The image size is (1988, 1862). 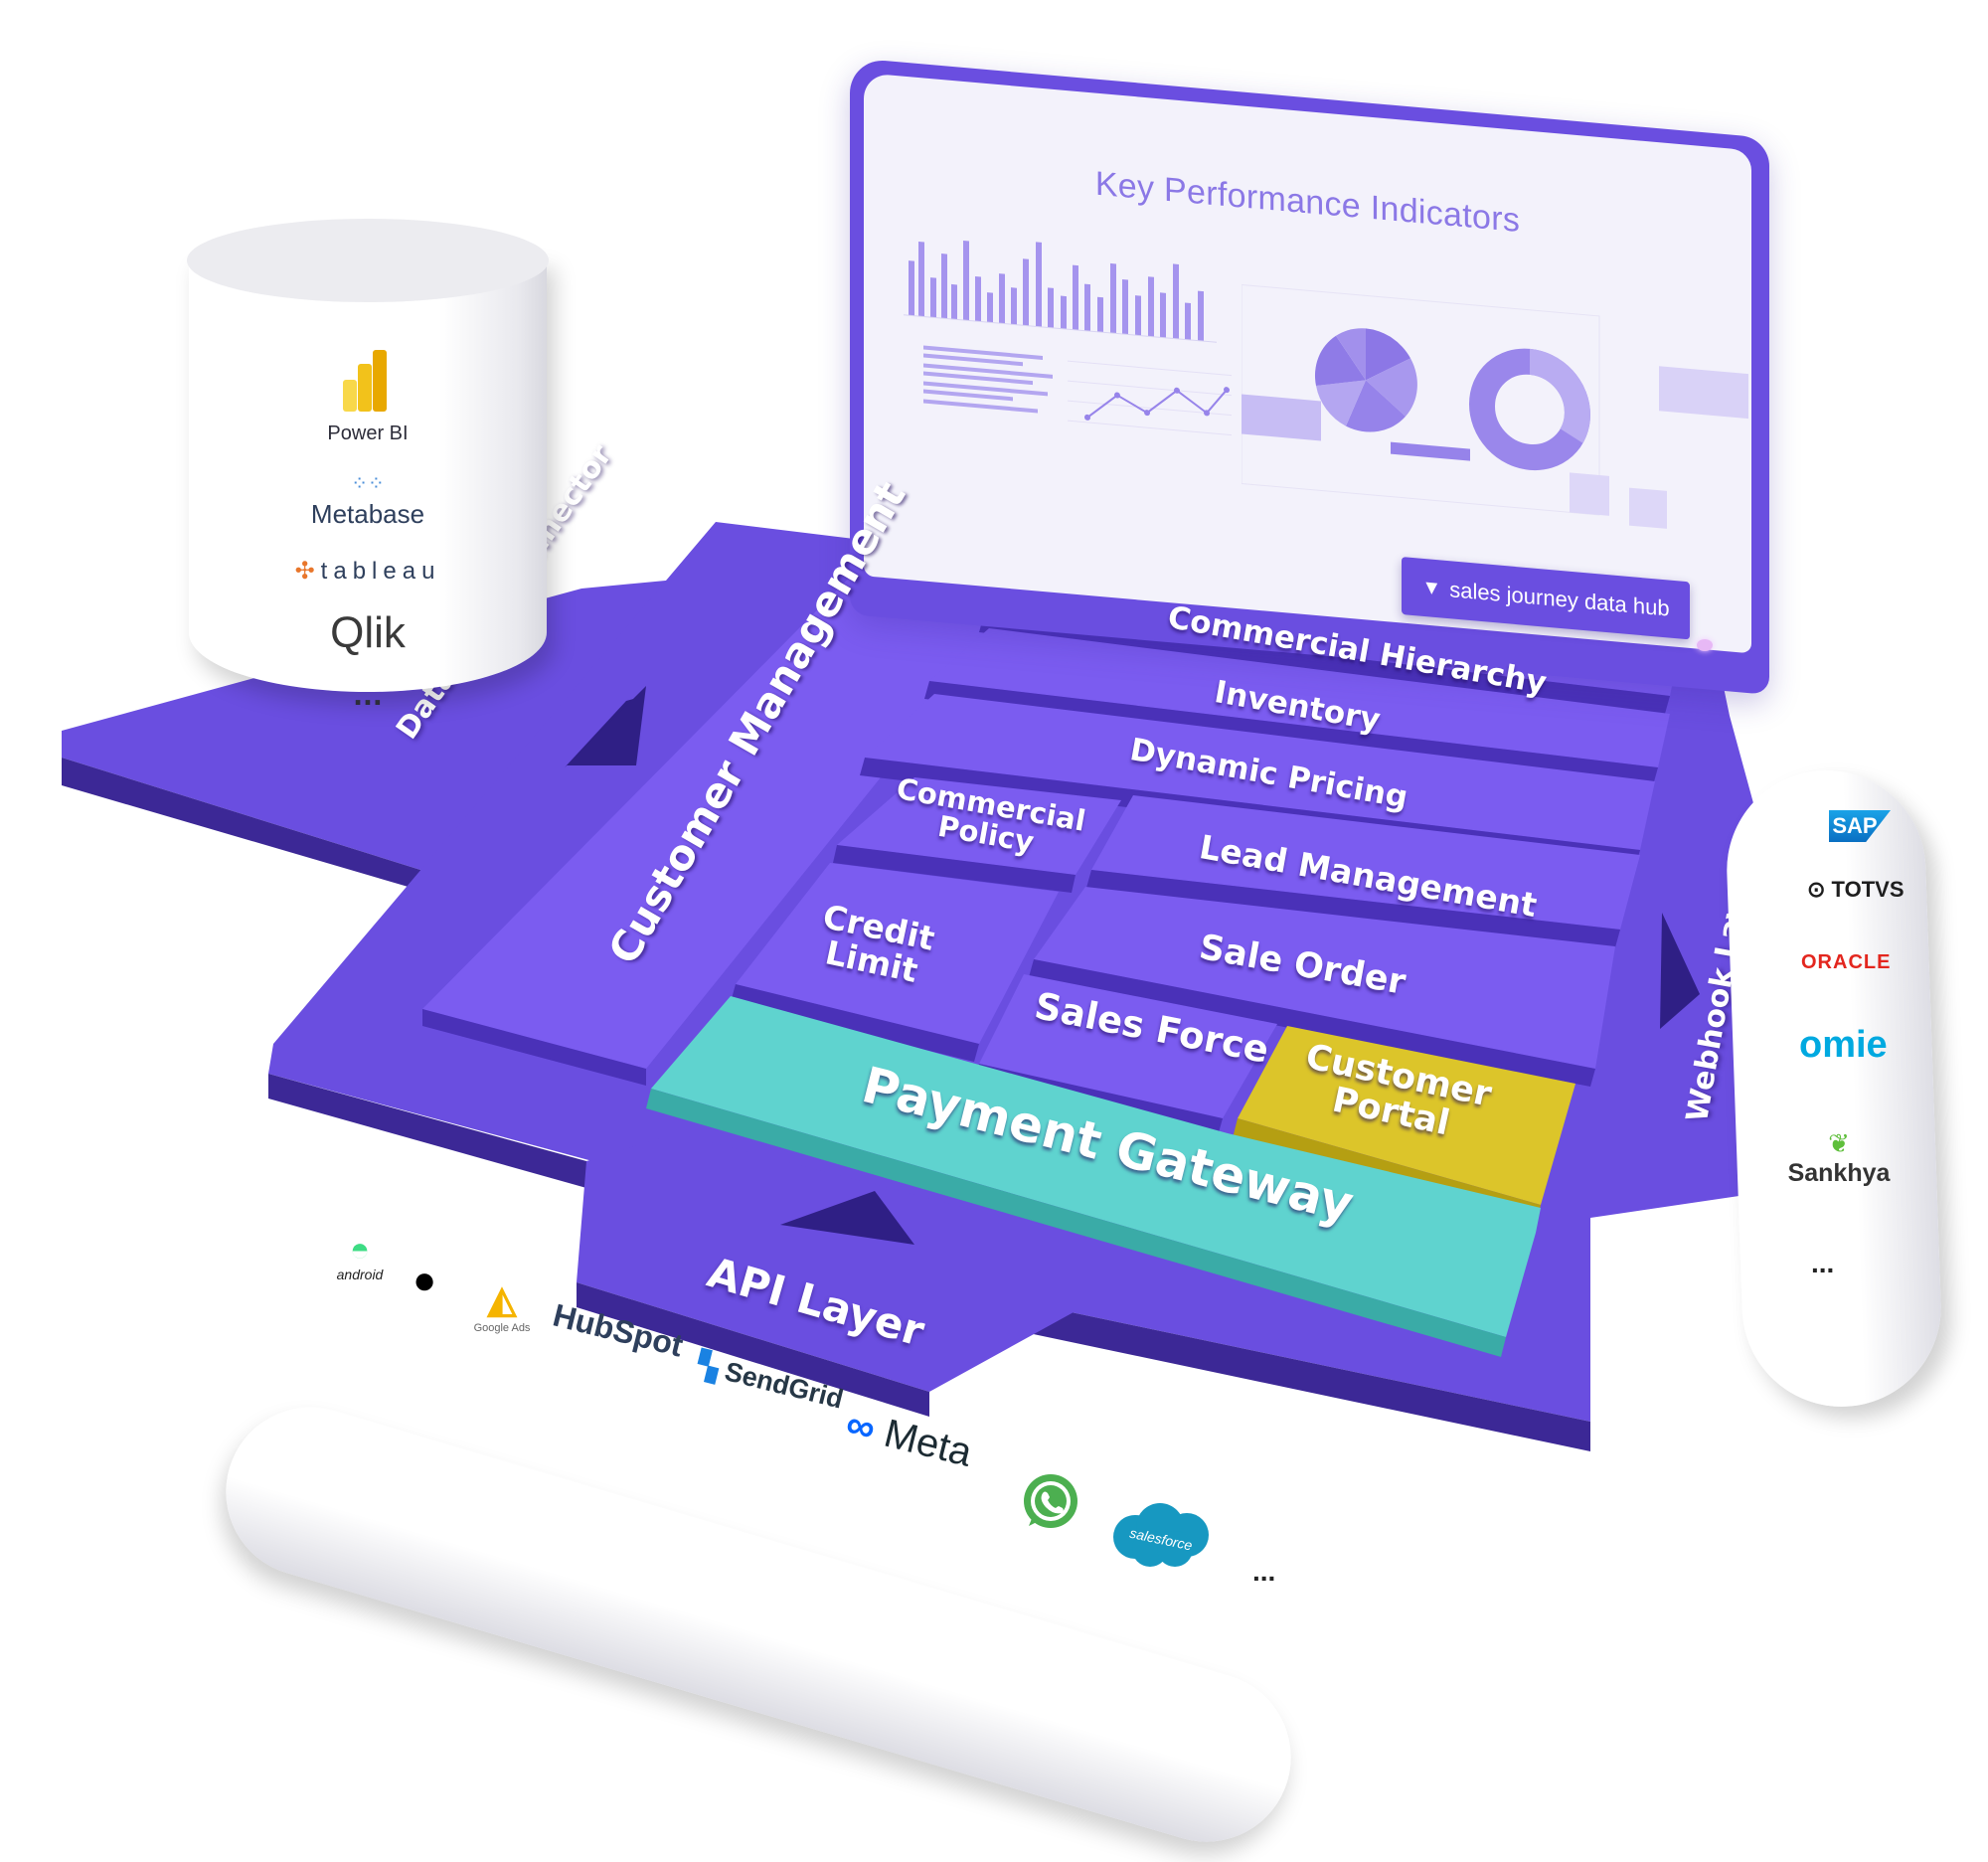 What do you see at coordinates (502, 1300) in the screenshot?
I see `google-ads-icon: ◭` at bounding box center [502, 1300].